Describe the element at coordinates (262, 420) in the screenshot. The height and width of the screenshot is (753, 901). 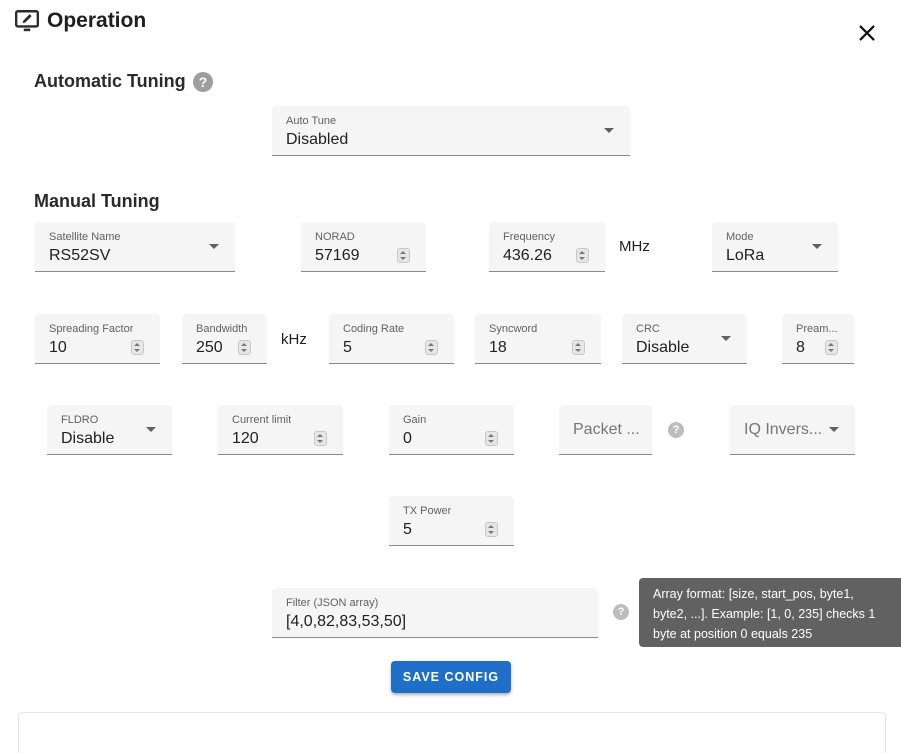
I see `current-limit-label: Current limit` at that location.